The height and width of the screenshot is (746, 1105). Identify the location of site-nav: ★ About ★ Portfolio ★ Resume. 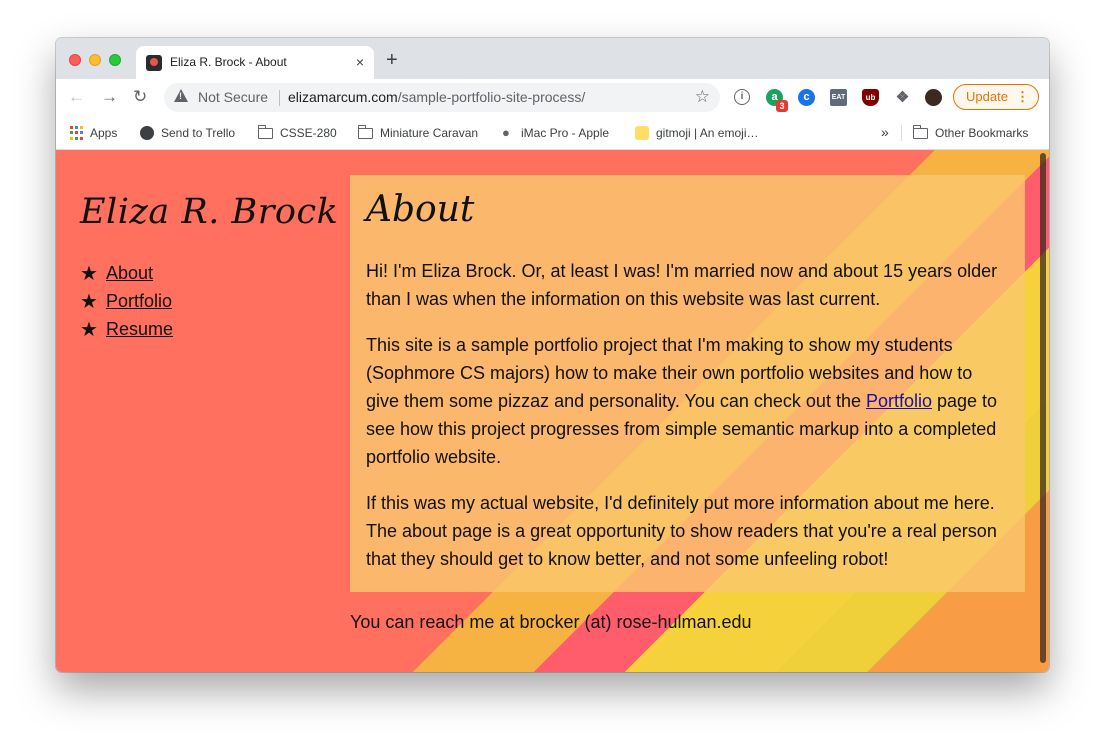
(126, 301).